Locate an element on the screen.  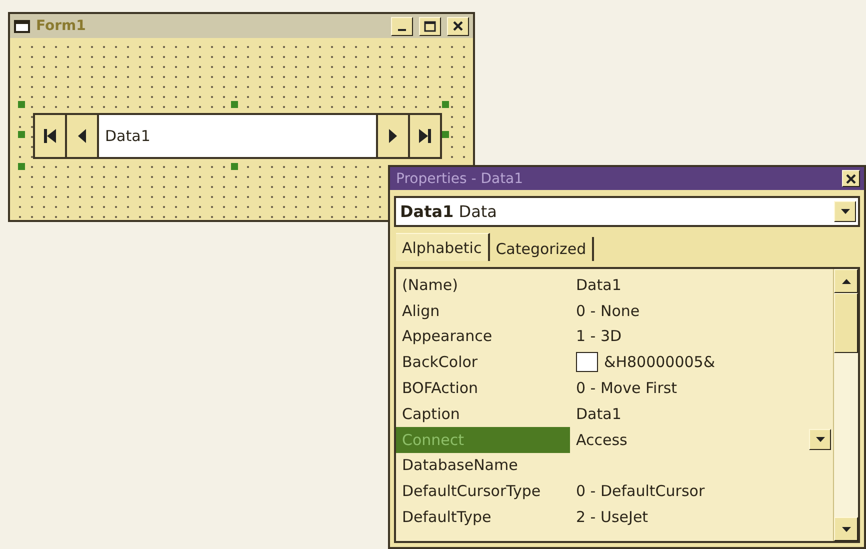
maximize-icon is located at coordinates (430, 26).